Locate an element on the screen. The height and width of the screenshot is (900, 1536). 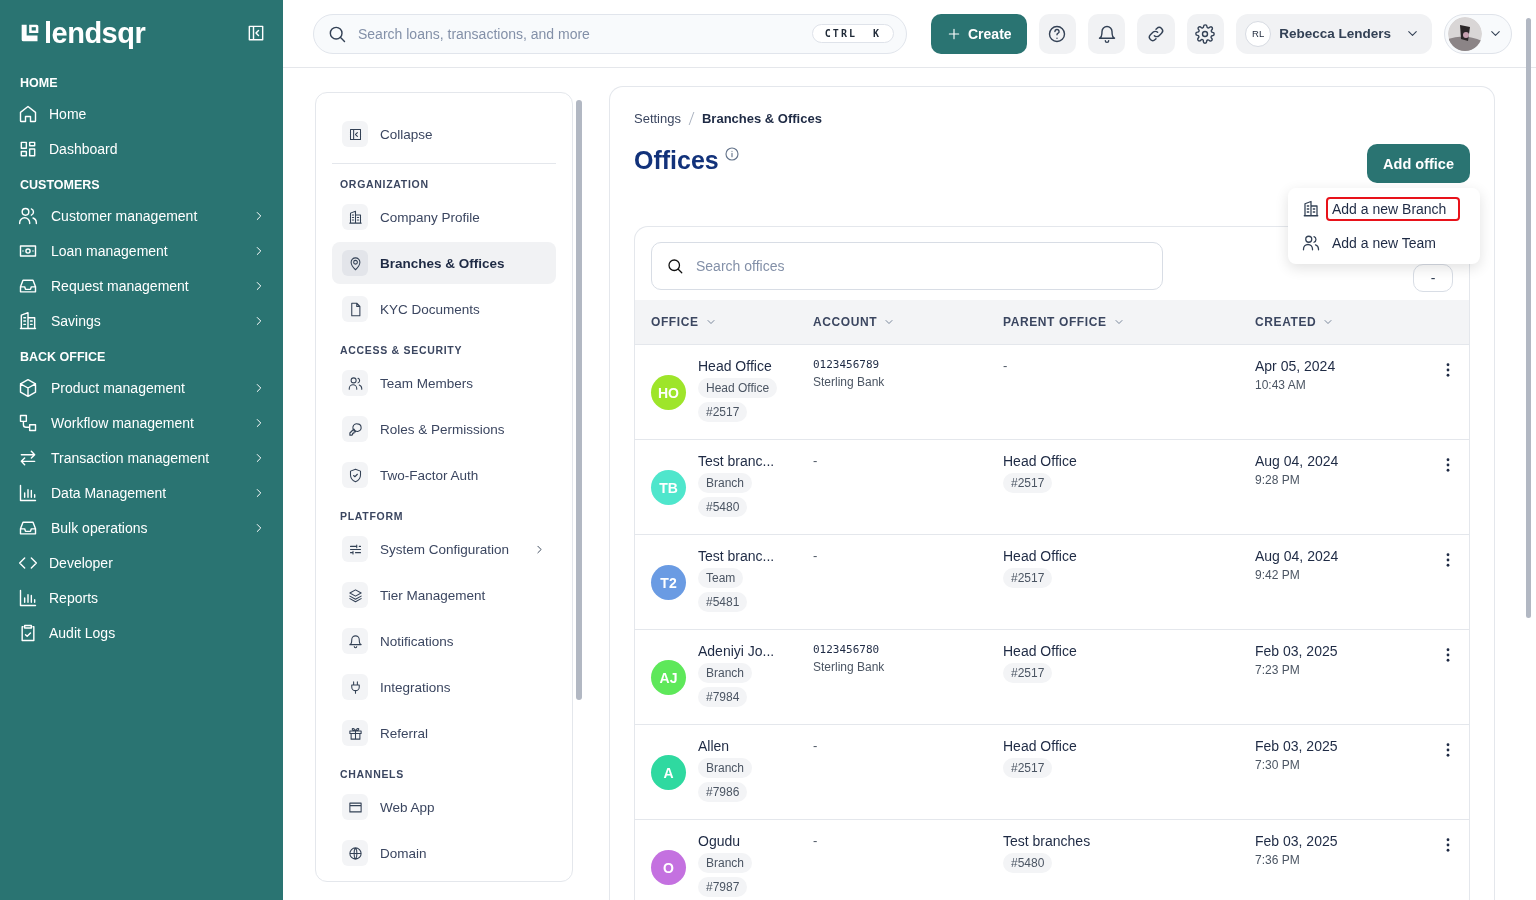
map-pin-icon is located at coordinates (355, 263).